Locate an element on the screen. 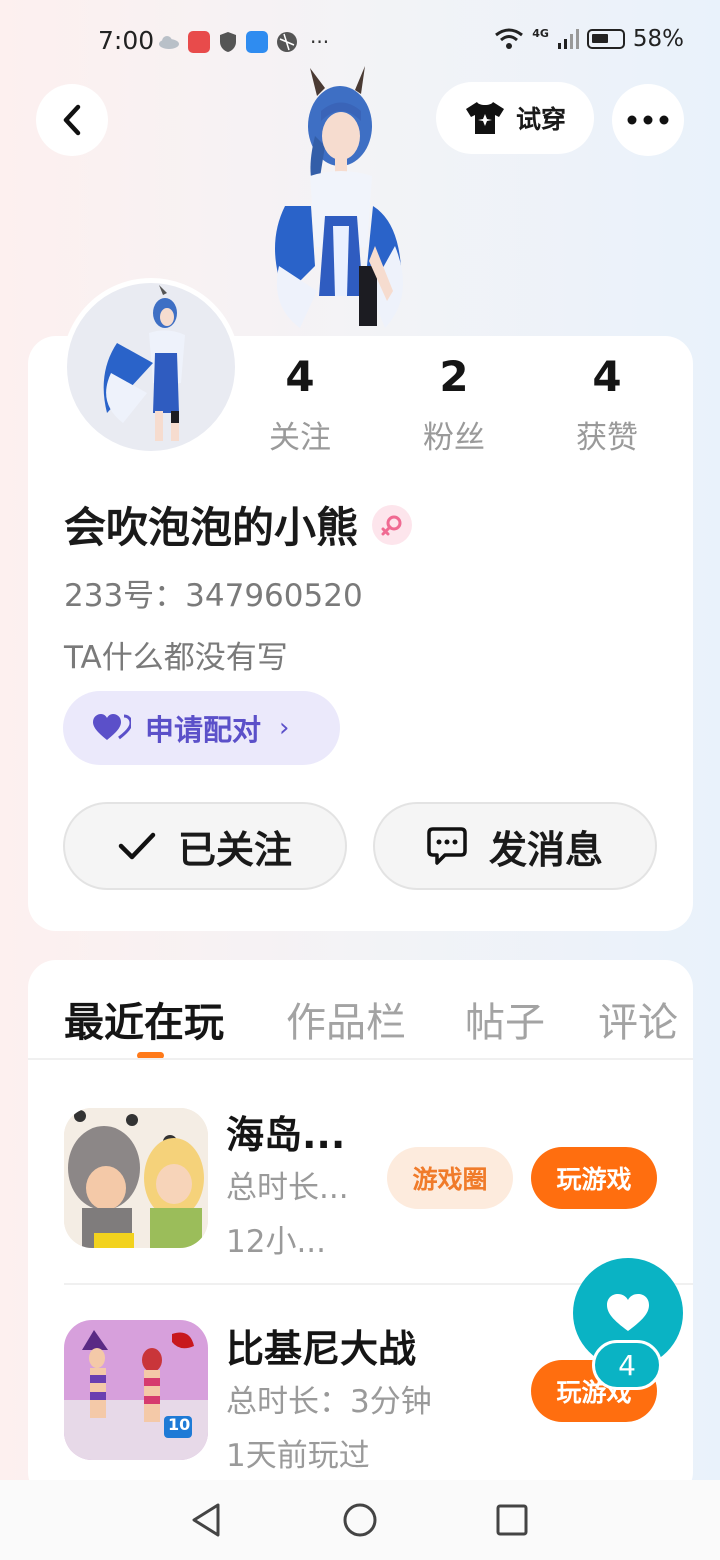  battery-percent: 58% is located at coordinates (658, 39).